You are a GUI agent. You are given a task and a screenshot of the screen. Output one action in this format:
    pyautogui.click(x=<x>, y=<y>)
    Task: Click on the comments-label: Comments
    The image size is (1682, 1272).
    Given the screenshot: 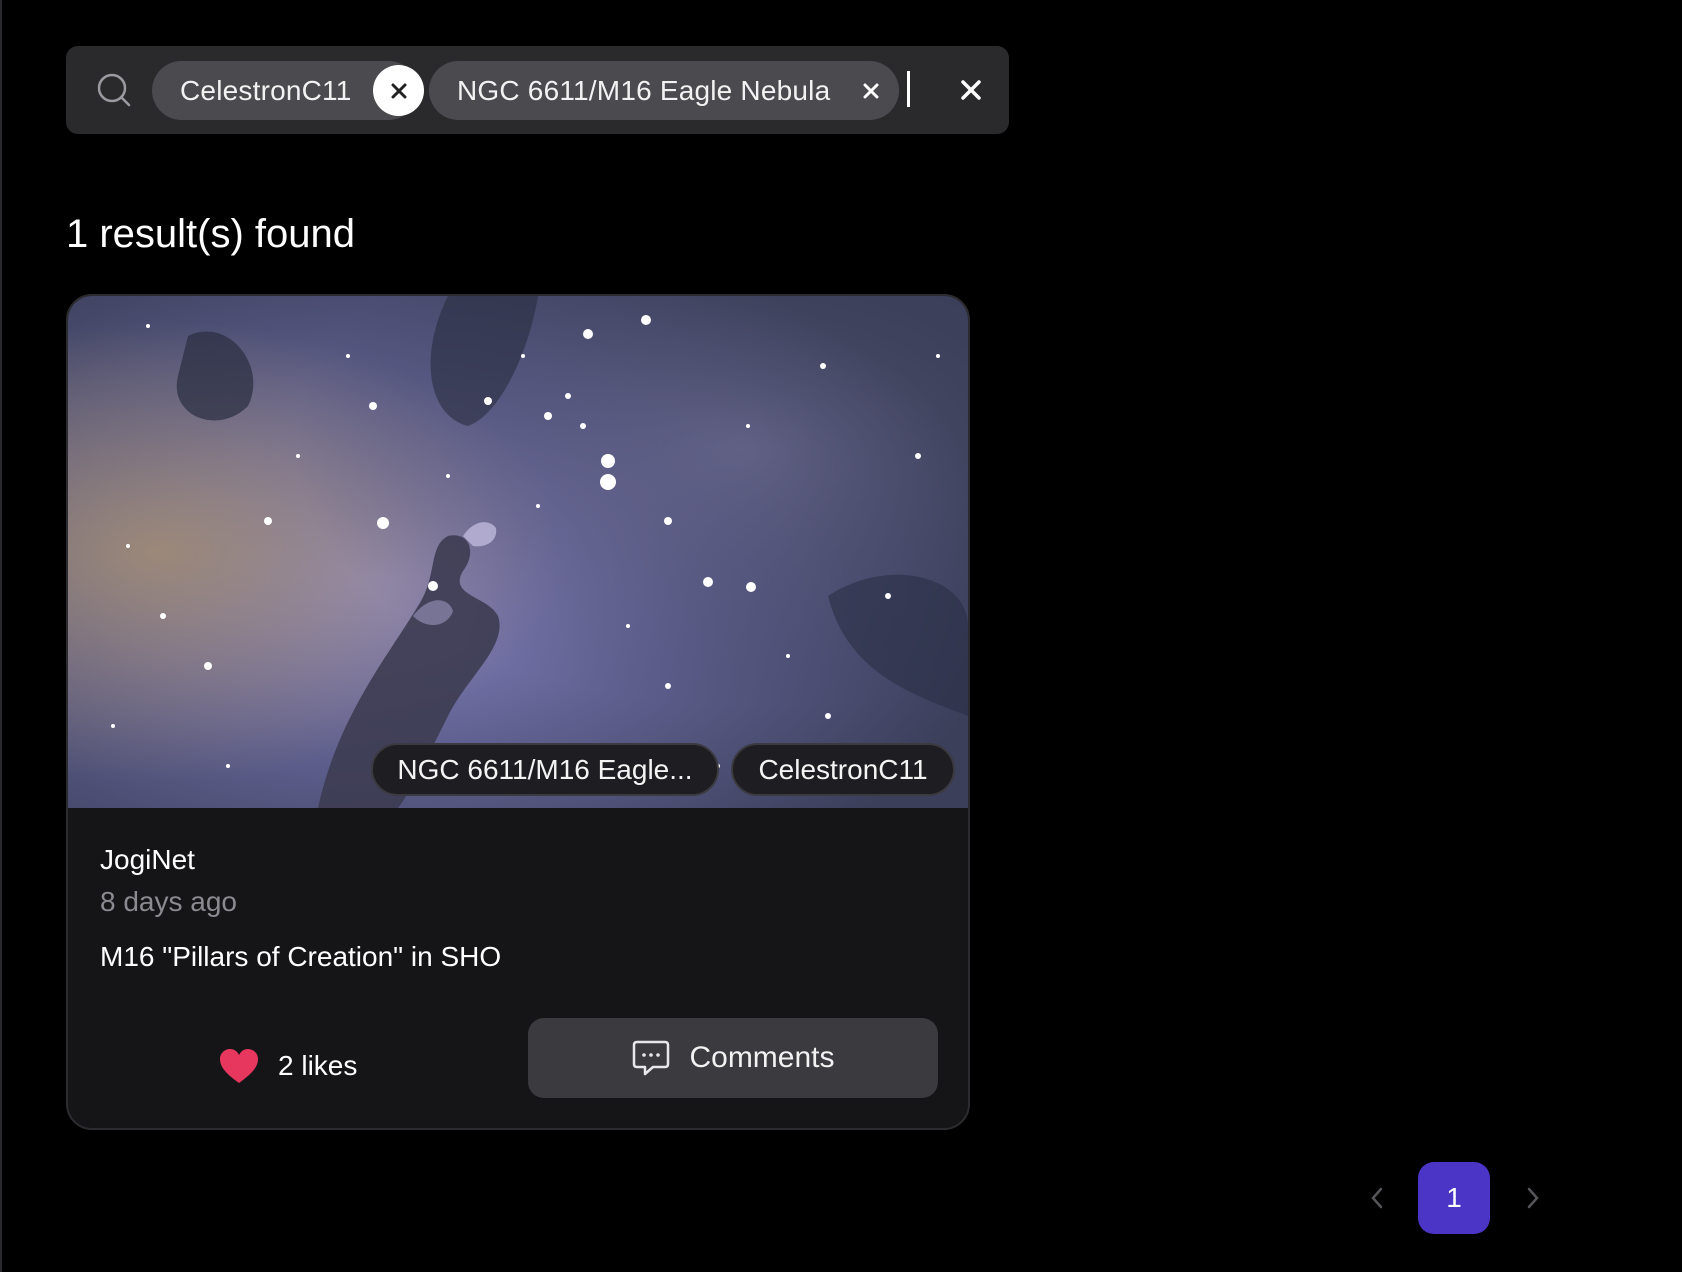 What is the action you would take?
    pyautogui.click(x=762, y=1057)
    